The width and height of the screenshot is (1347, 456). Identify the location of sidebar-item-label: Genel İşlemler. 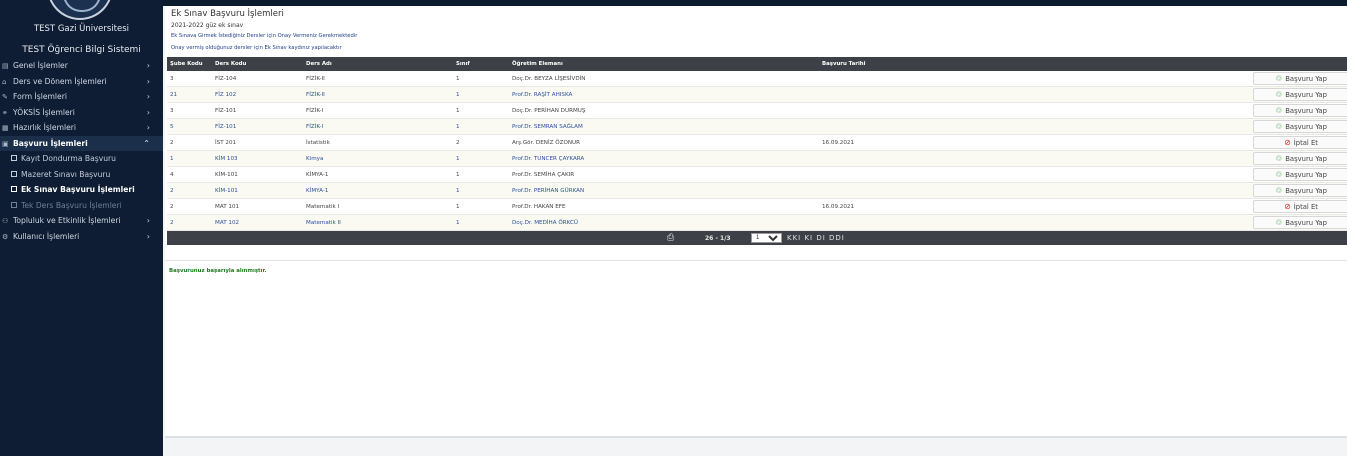
(40, 65).